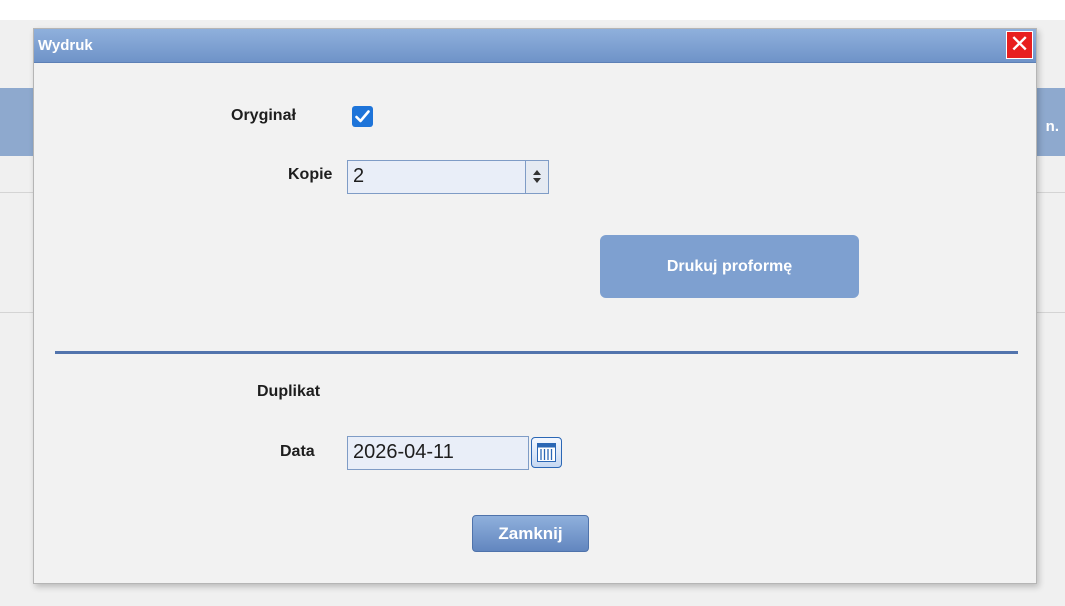 The image size is (1065, 606). What do you see at coordinates (1052, 126) in the screenshot?
I see `background-header-text: n.` at bounding box center [1052, 126].